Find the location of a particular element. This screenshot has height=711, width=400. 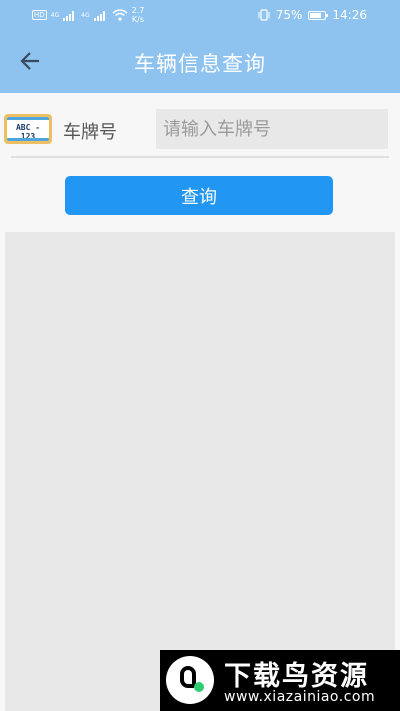

app-header: HD 4G 4G 2.7 K/s 75% 14:26 车辆信息查询 is located at coordinates (200, 46).